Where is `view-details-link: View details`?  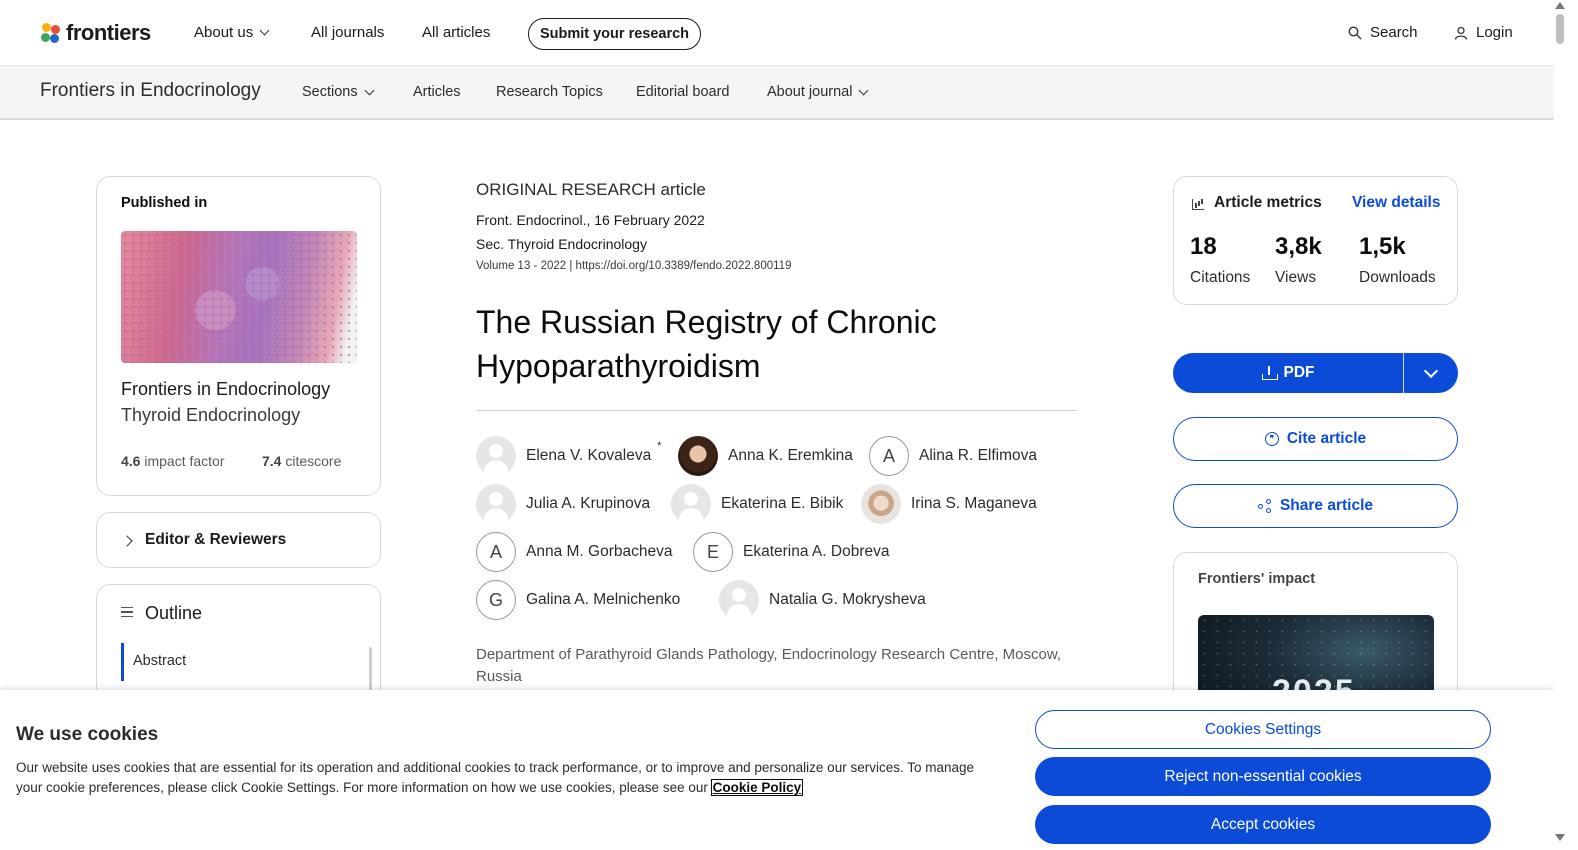
view-details-link: View details is located at coordinates (1396, 203).